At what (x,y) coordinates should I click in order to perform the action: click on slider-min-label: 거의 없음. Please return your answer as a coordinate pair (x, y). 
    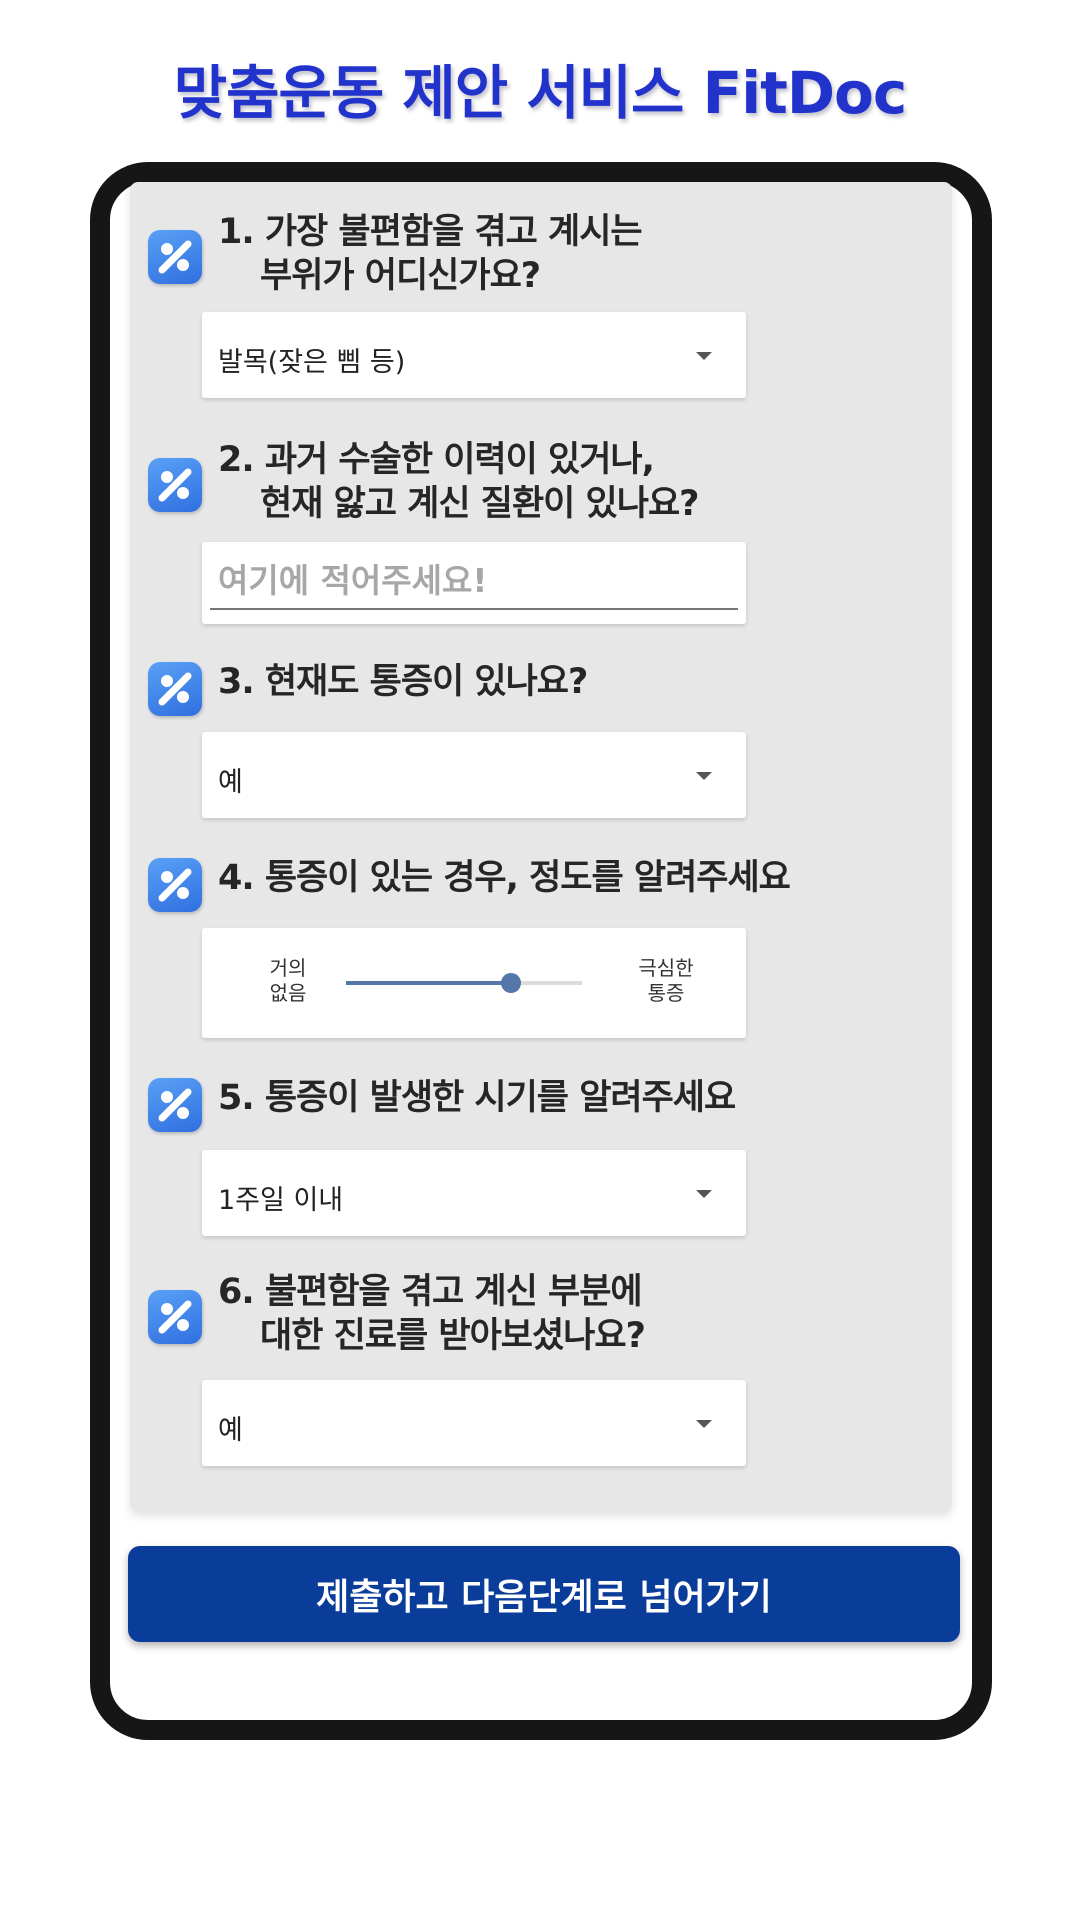
    Looking at the image, I should click on (288, 980).